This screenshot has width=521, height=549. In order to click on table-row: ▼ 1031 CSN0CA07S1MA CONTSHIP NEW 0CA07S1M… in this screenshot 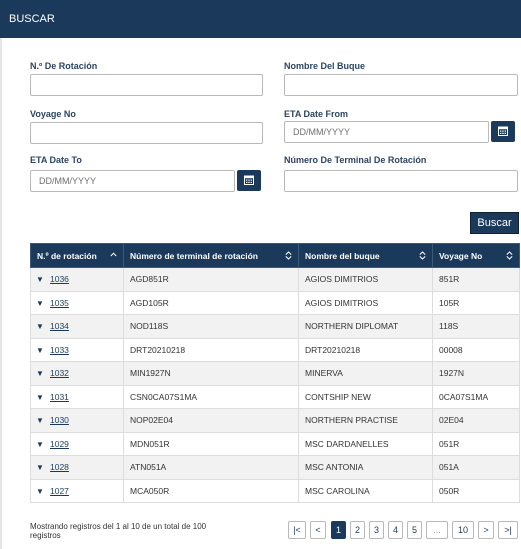, I will do `click(275, 396)`.